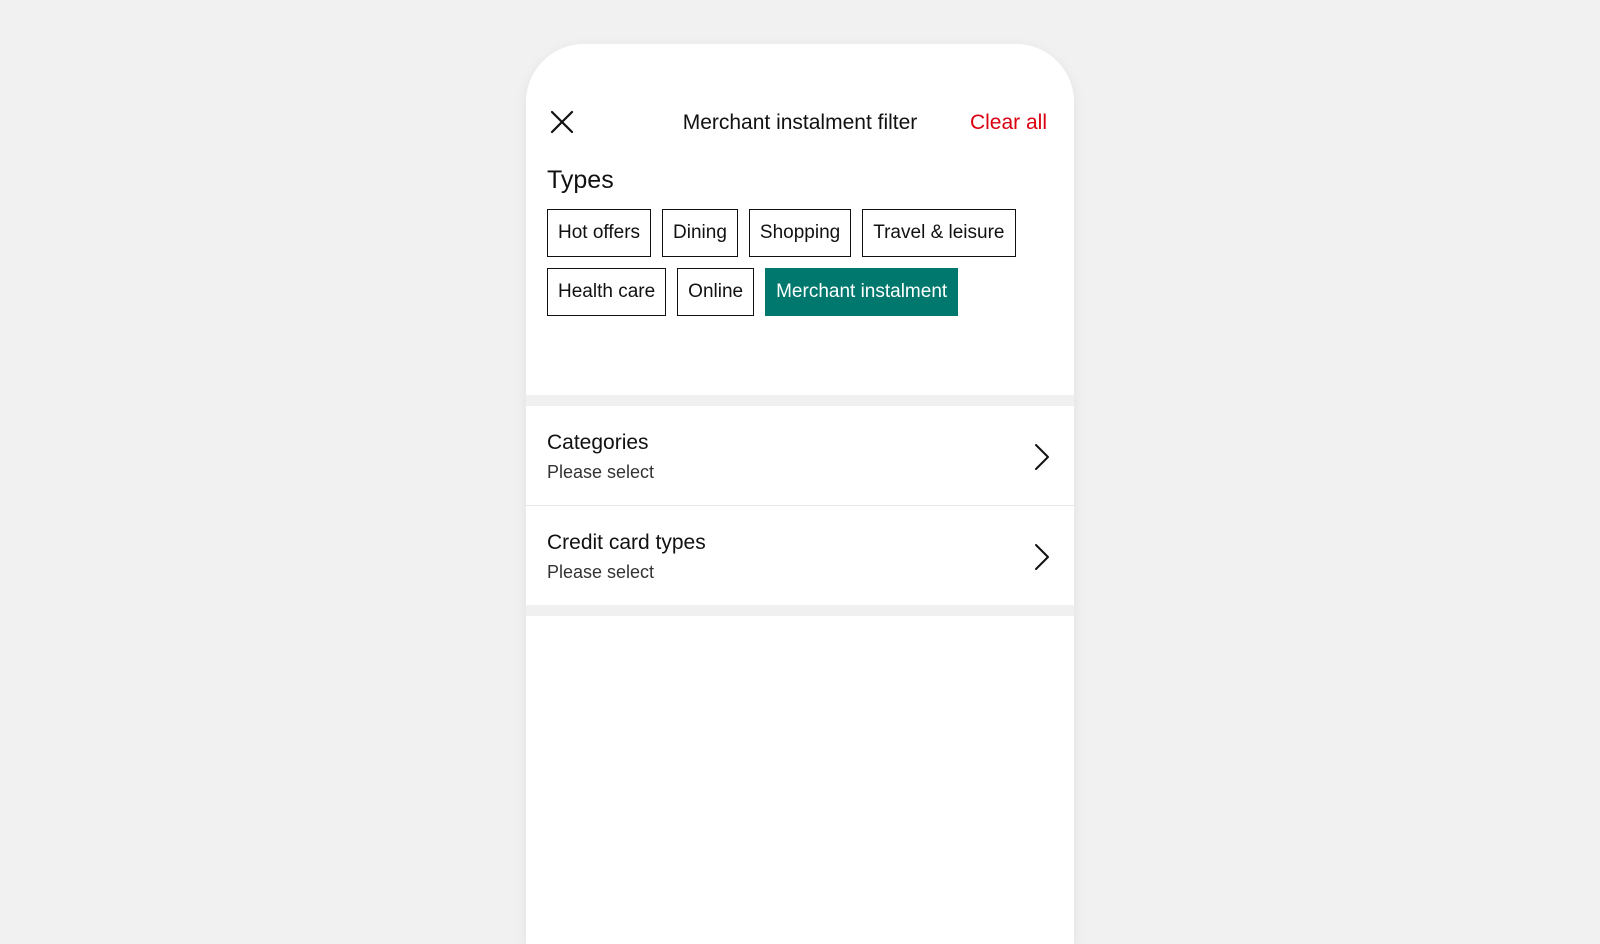 The width and height of the screenshot is (1600, 944). Describe the element at coordinates (598, 442) in the screenshot. I see `categories-label: Categories` at that location.